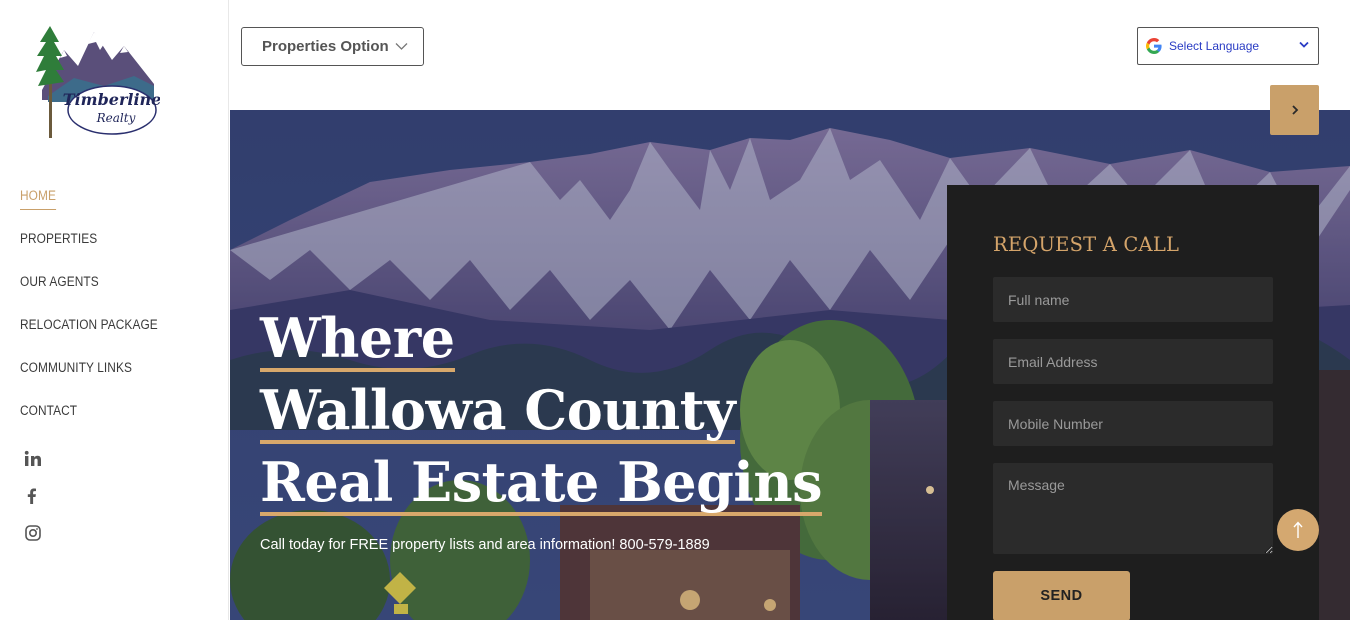 The width and height of the screenshot is (1350, 620). I want to click on nav-item-properties: PROPERTIES, so click(98, 248).